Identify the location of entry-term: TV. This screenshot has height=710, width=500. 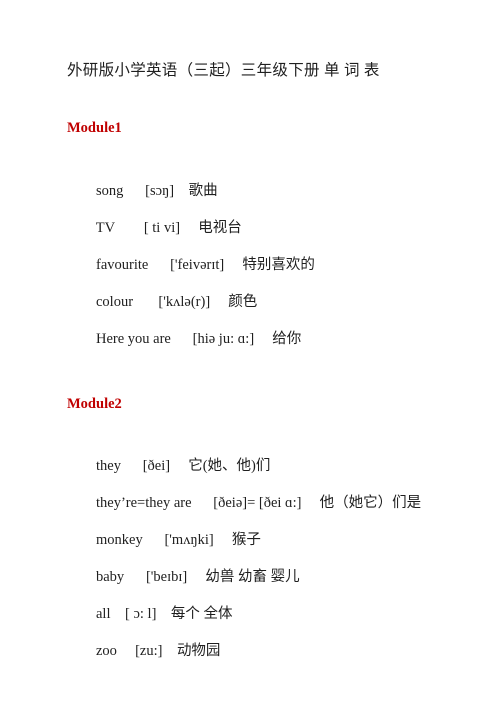
(105, 228).